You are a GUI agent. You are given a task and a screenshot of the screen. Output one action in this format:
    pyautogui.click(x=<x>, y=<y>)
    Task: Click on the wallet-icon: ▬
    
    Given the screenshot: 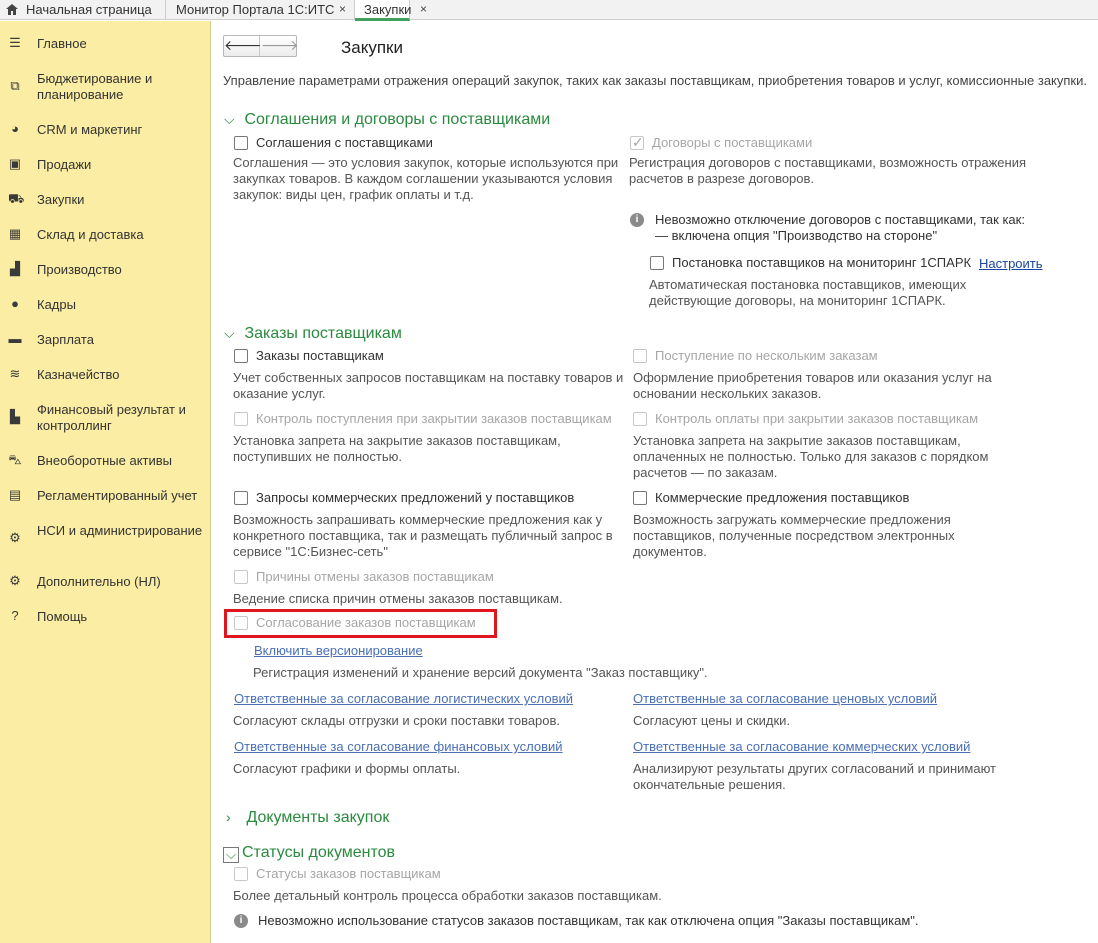 What is the action you would take?
    pyautogui.click(x=15, y=338)
    